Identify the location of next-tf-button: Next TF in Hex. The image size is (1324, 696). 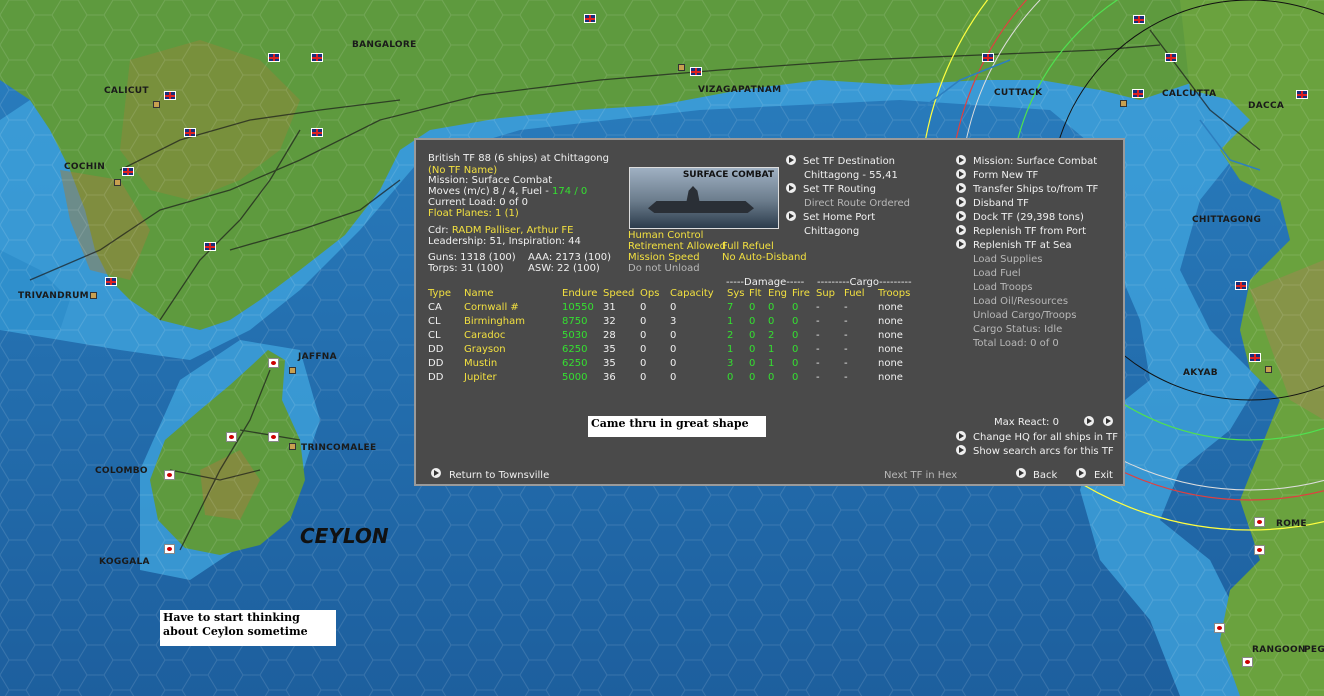
(920, 476).